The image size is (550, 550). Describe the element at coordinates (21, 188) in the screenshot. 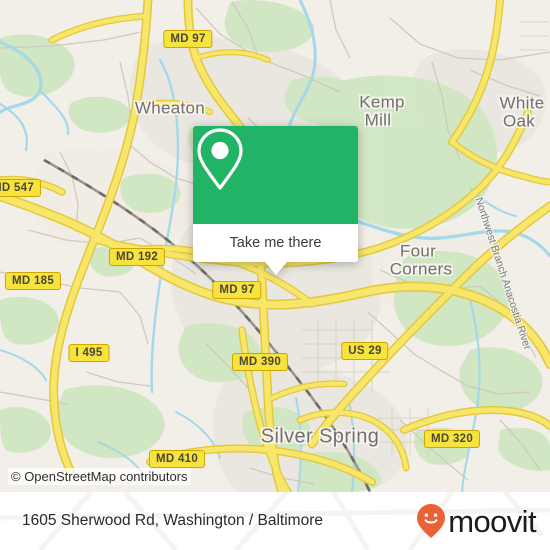

I see `route-shield: MD 547` at that location.